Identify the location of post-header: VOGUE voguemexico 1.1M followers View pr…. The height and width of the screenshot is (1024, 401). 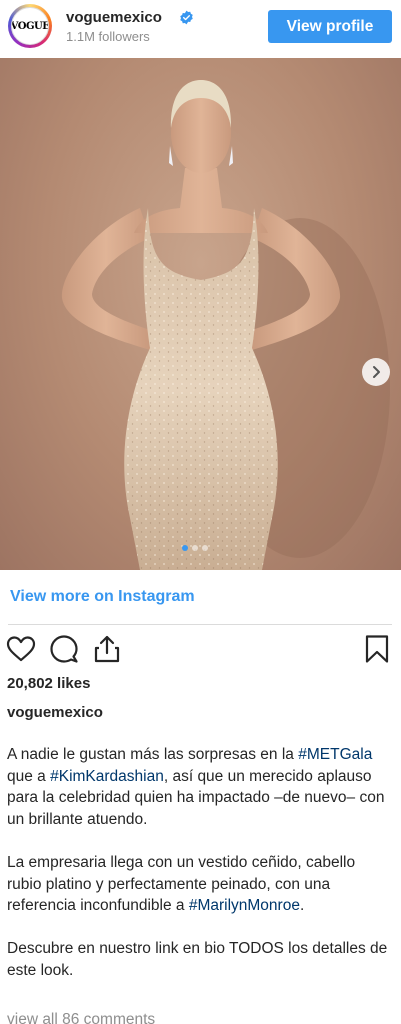
(200, 29).